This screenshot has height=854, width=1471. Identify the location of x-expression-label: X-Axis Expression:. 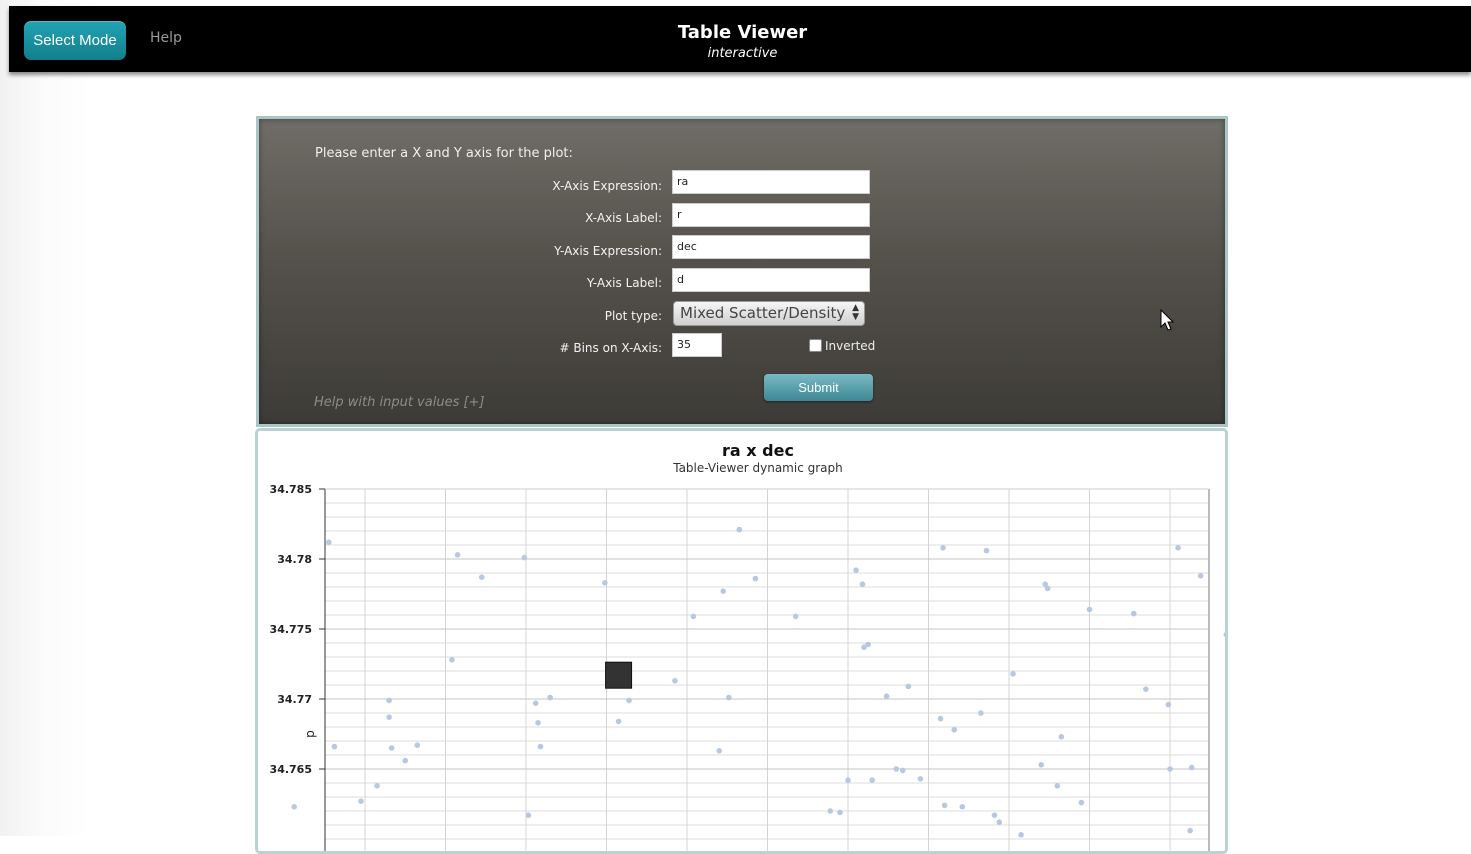
(607, 186).